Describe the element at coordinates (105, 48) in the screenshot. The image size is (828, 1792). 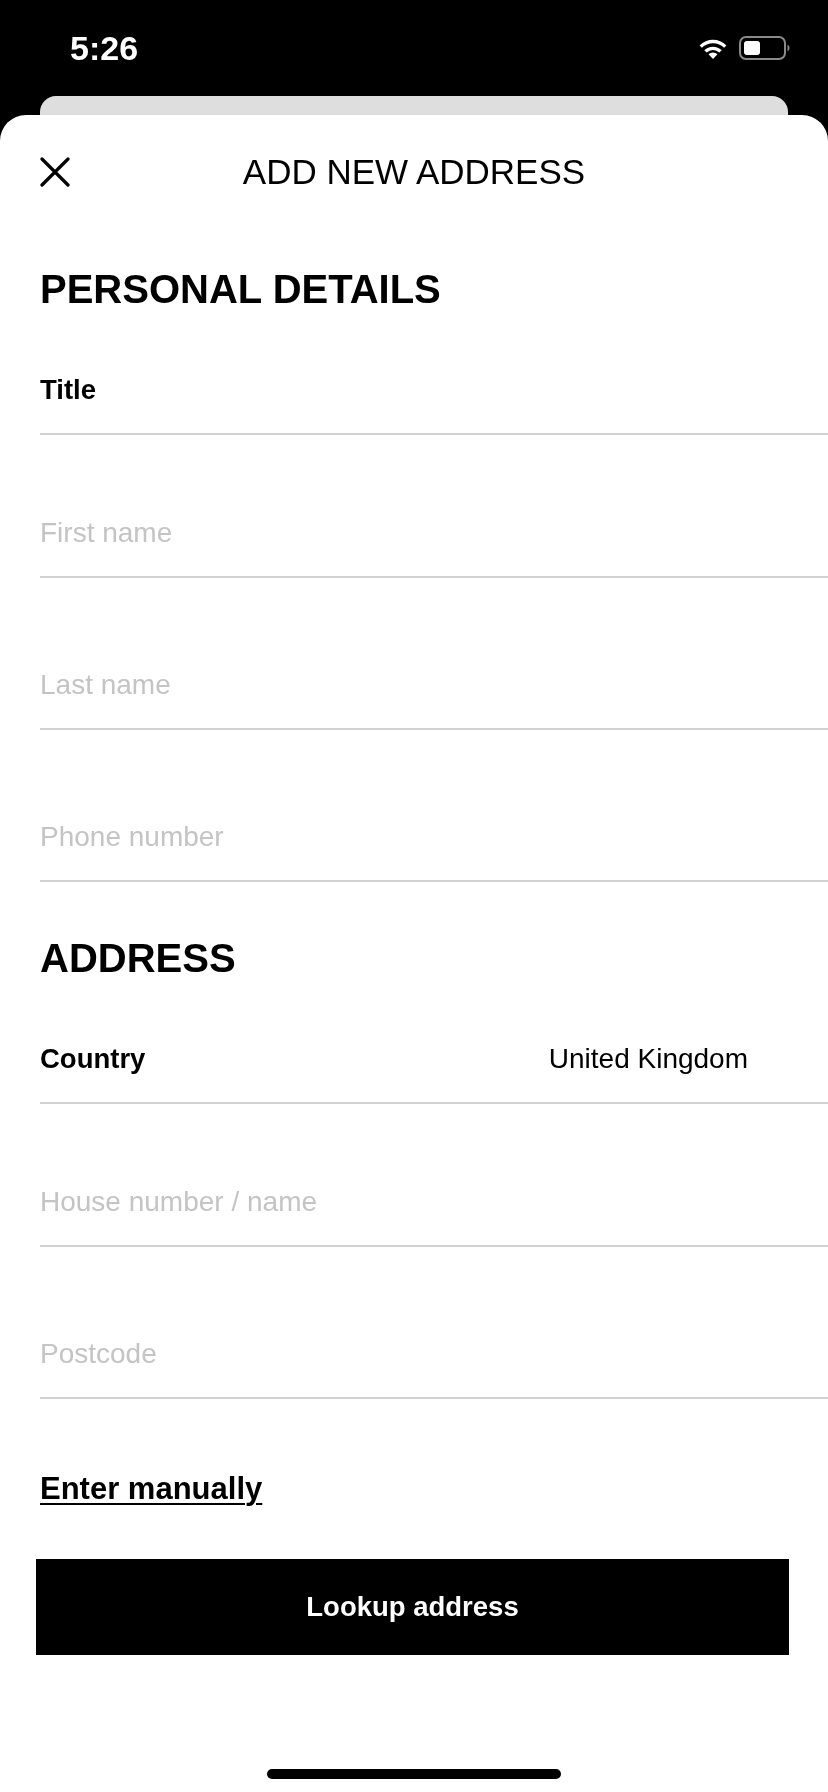
I see `status-time: 5:26` at that location.